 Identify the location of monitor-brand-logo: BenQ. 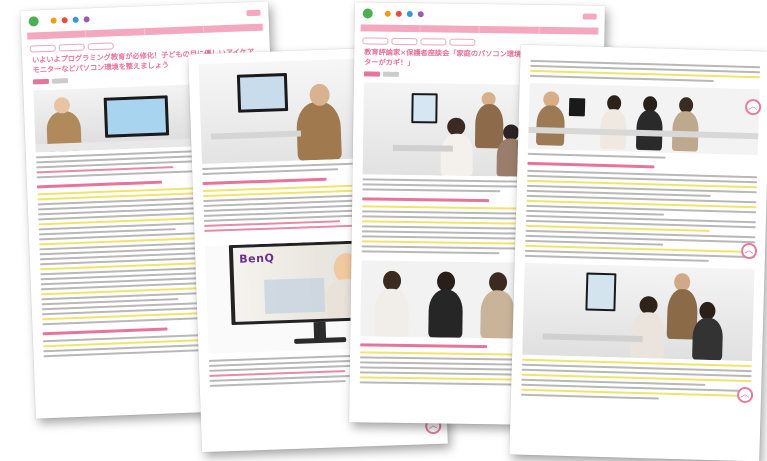
(257, 258).